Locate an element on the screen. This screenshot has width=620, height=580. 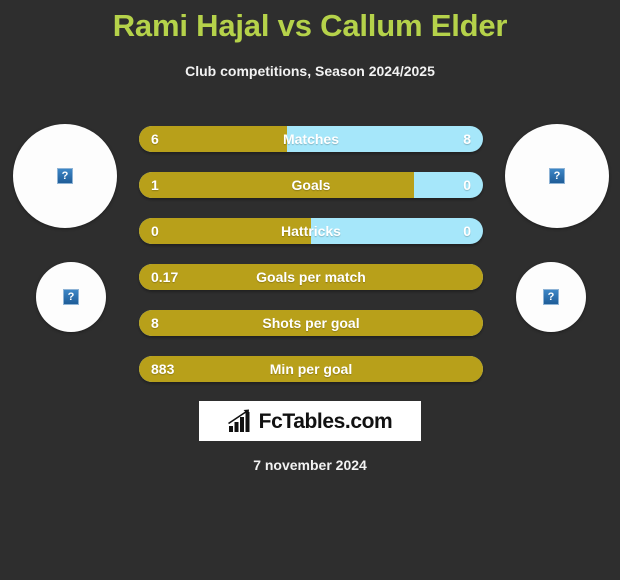
home-player-photo-top: ? is located at coordinates (65, 176).